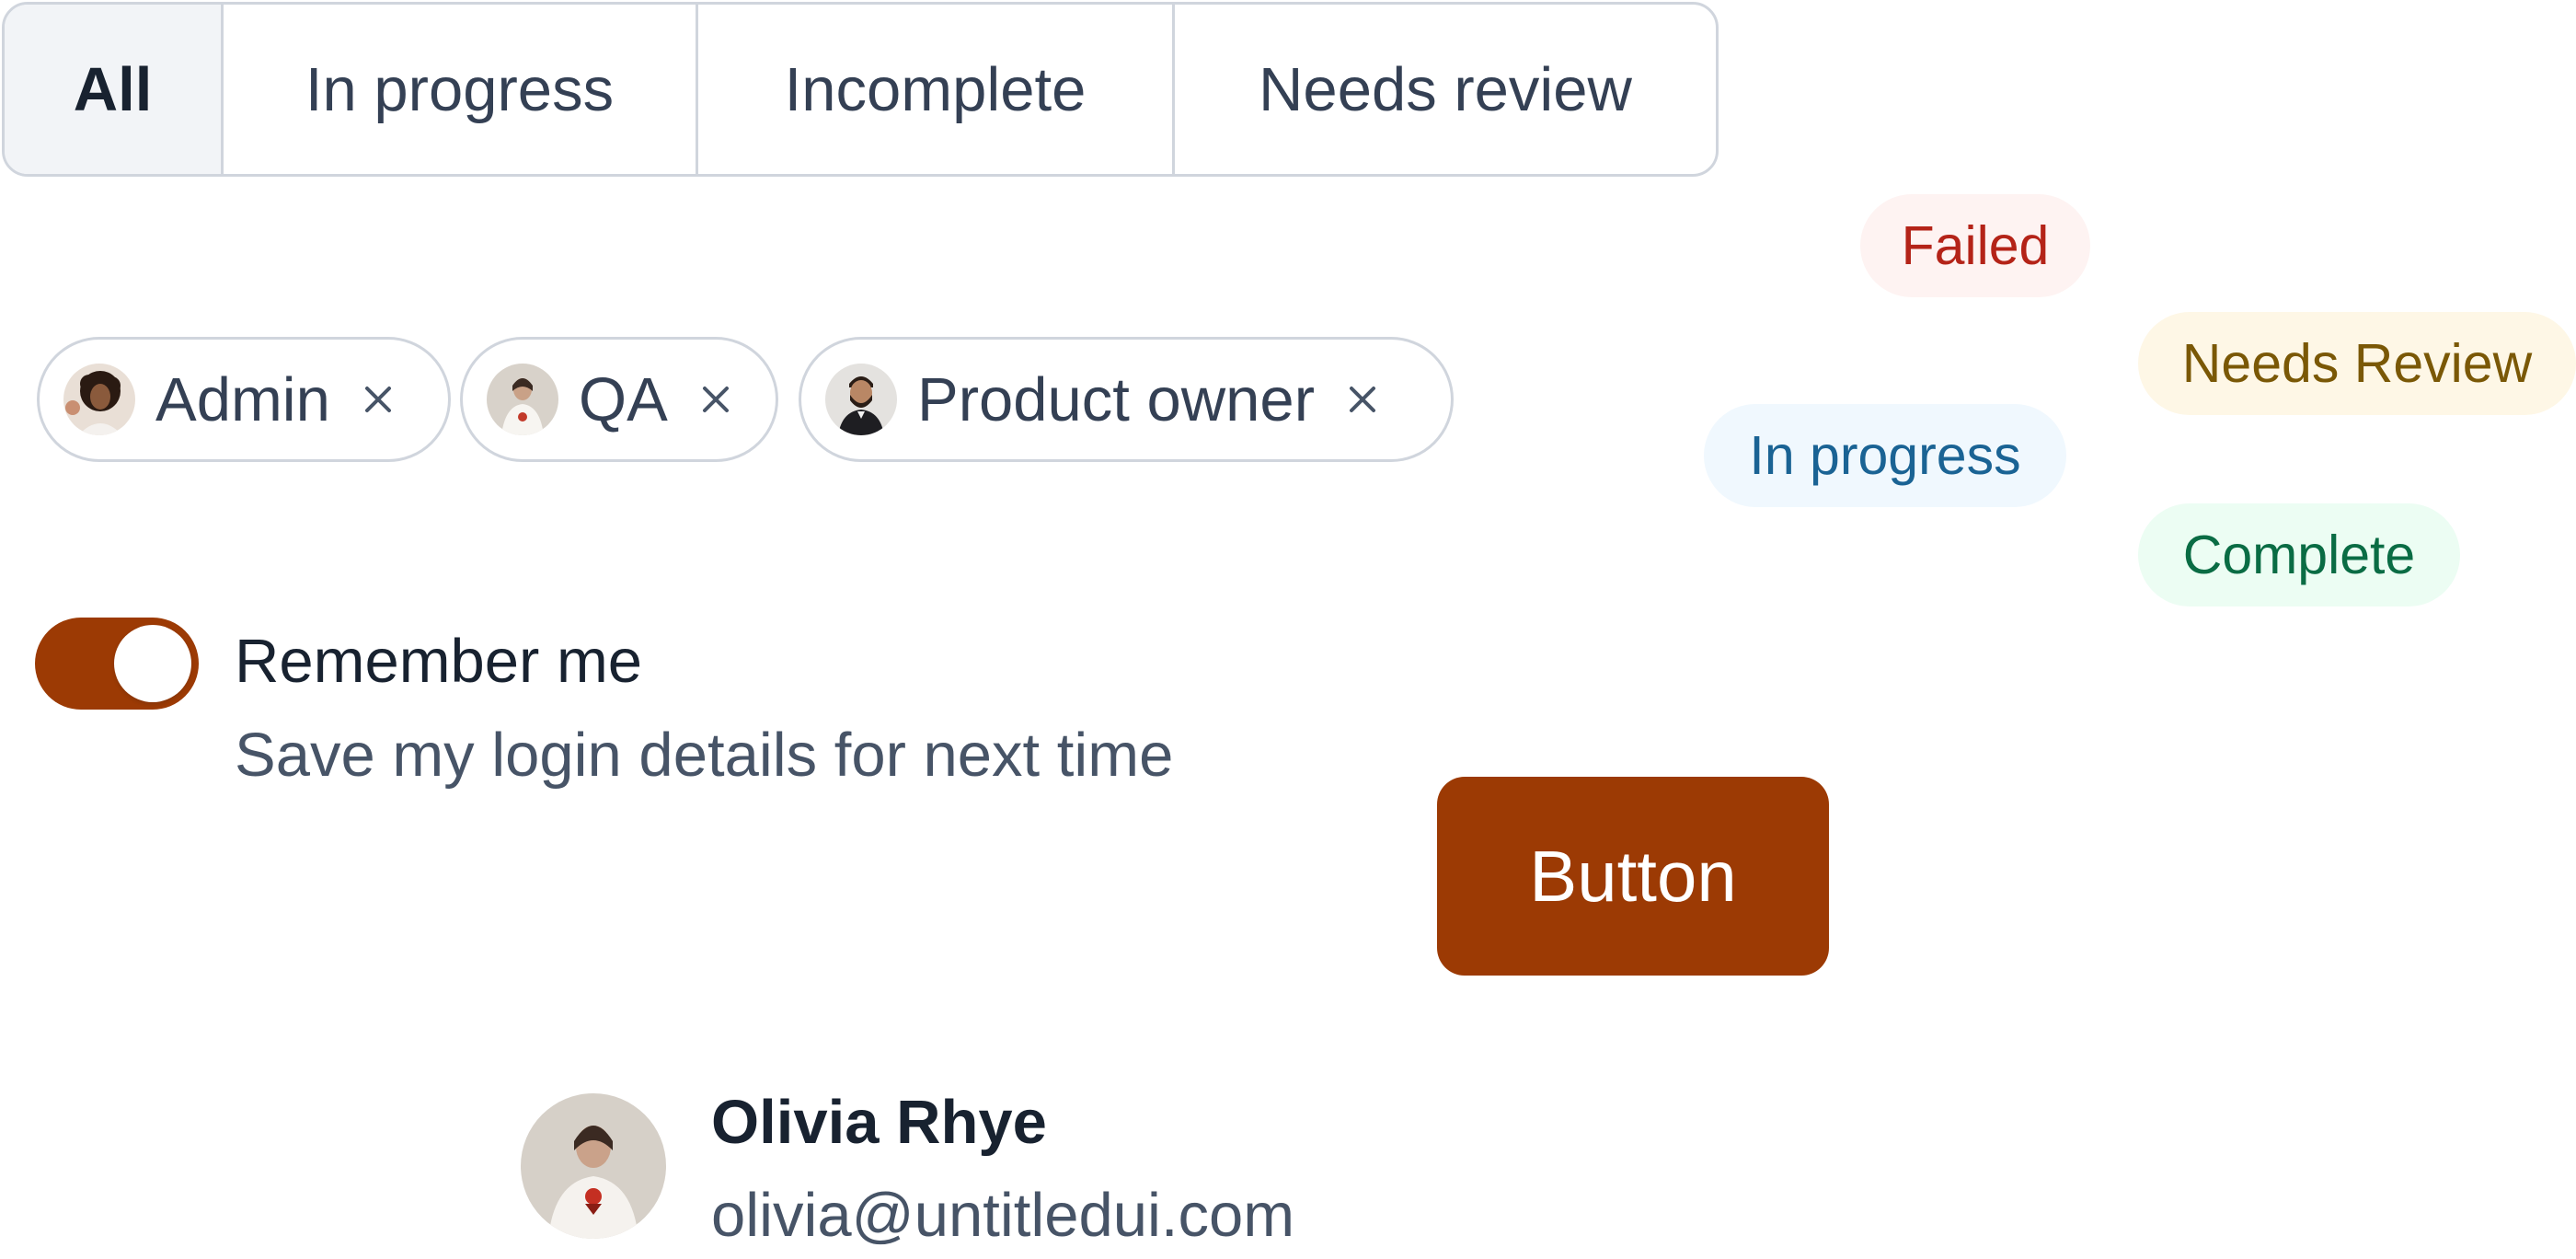  Describe the element at coordinates (461, 89) in the screenshot. I see `tab-in-progress: In progress` at that location.